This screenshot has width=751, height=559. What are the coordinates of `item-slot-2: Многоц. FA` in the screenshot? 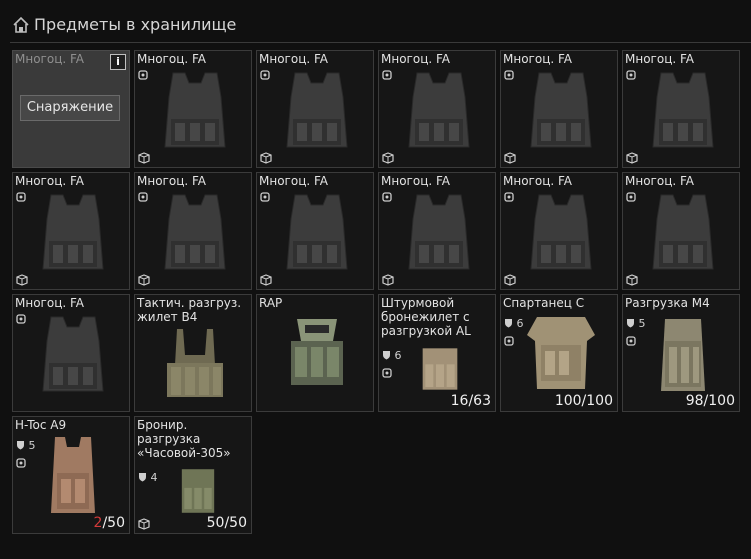 It's located at (193, 109).